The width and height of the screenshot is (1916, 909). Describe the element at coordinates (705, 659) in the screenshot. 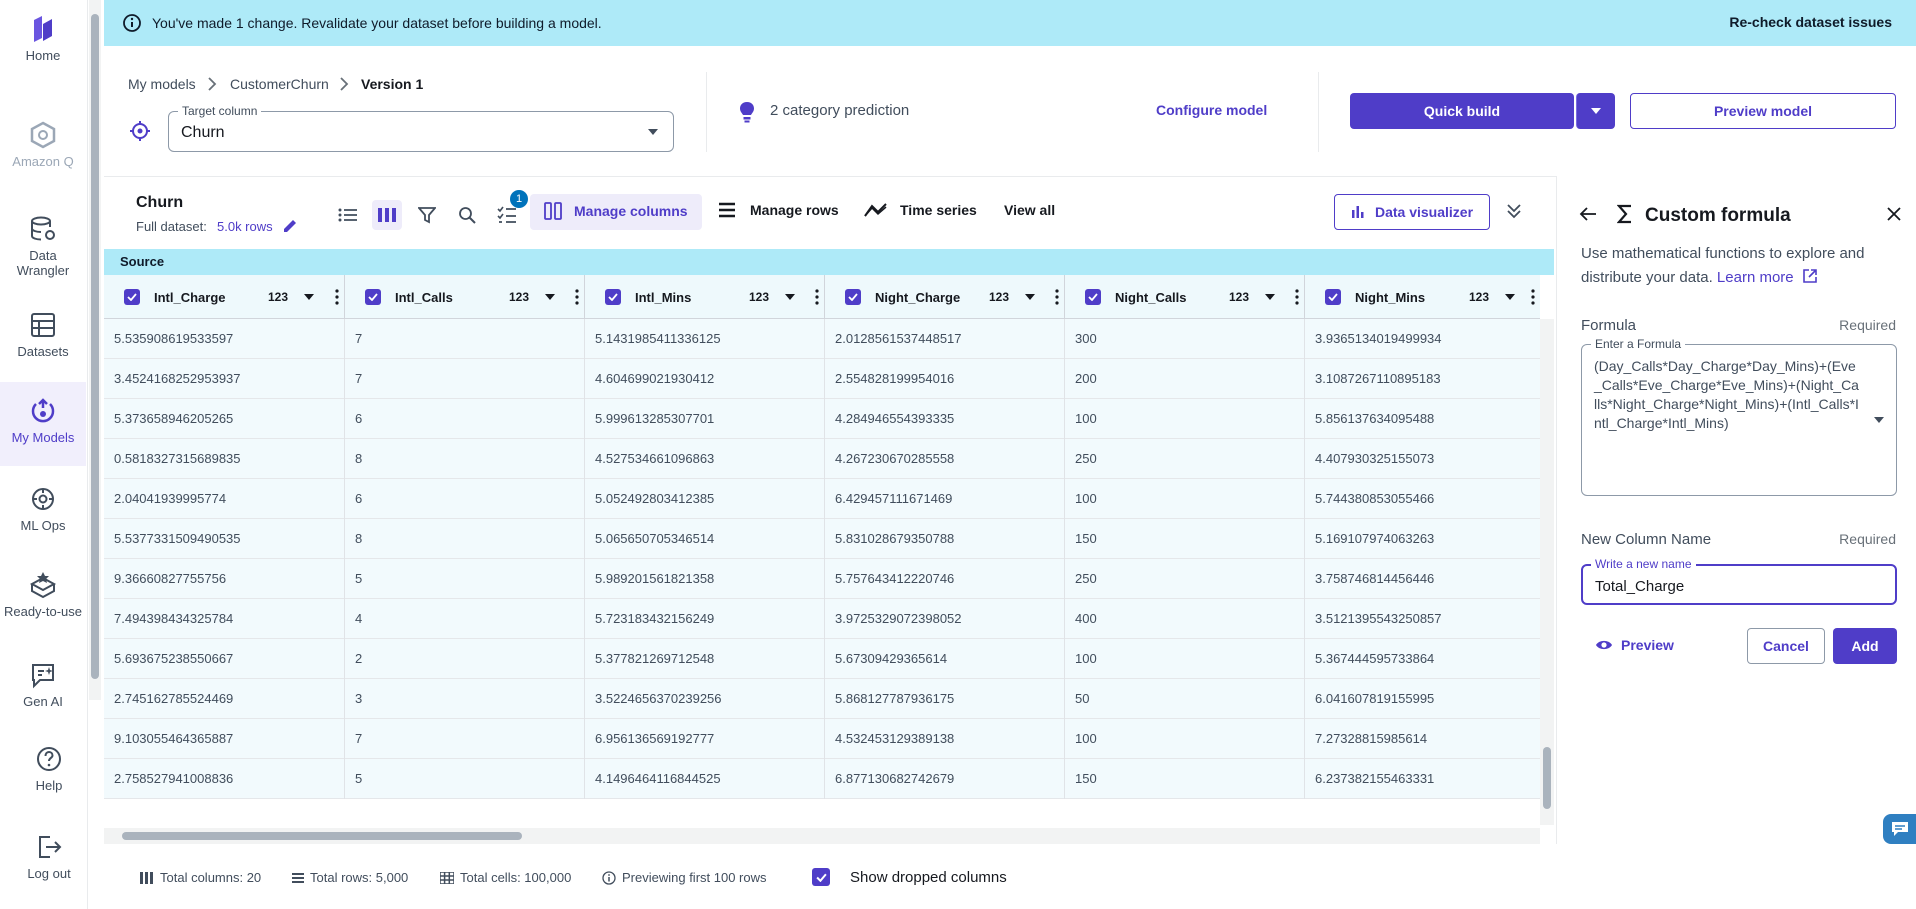

I see `table-cell: 5.377821269712548` at that location.